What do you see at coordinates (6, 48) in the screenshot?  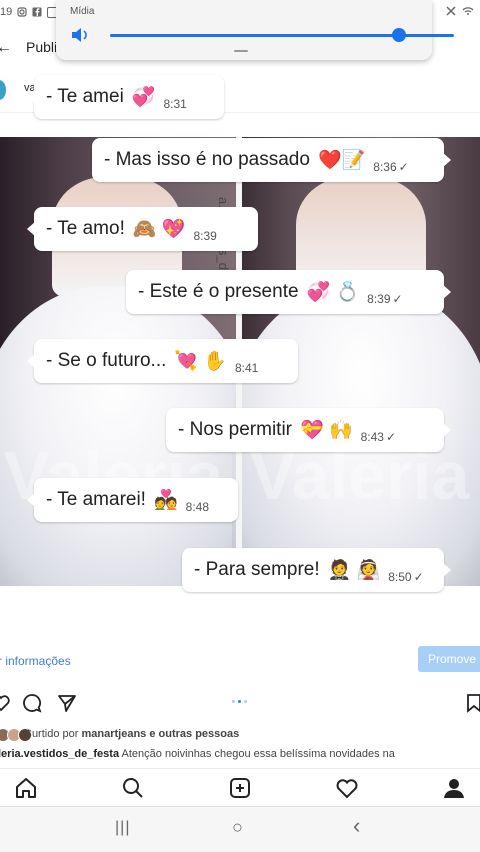 I see `back-arrow-icon: ←` at bounding box center [6, 48].